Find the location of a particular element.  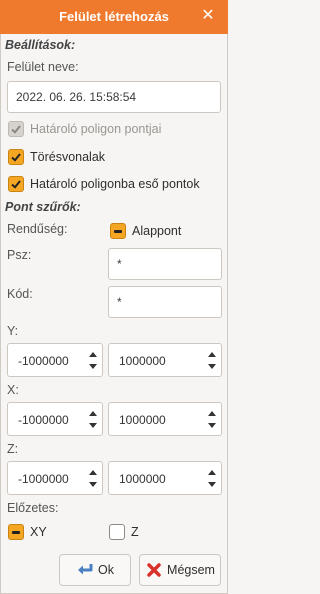

close-icon: ✕ is located at coordinates (208, 16).